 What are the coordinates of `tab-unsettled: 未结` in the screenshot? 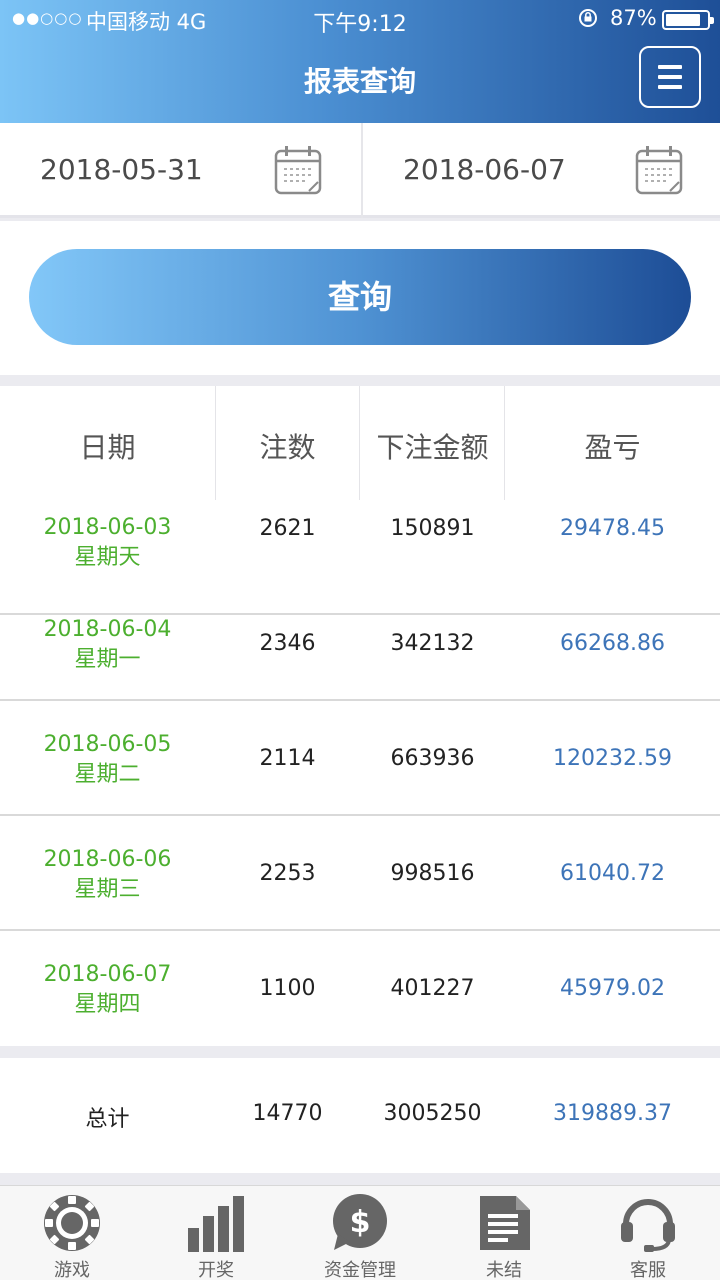 It's located at (504, 1233).